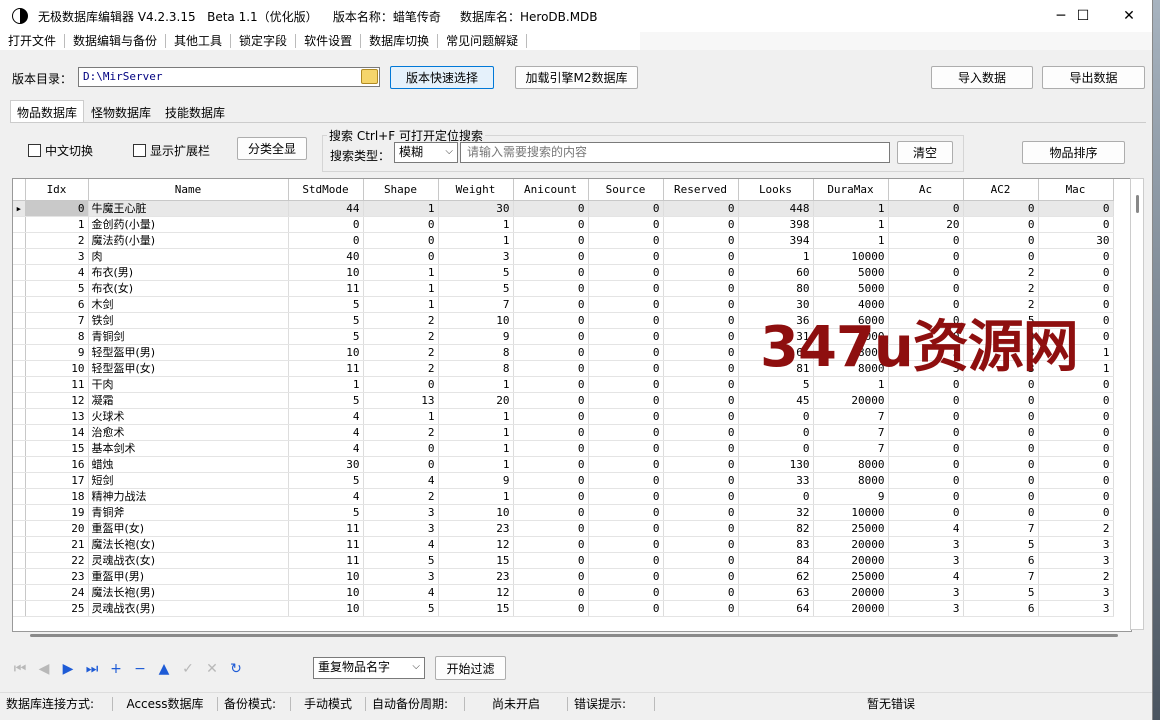 This screenshot has height=720, width=1160. What do you see at coordinates (563, 400) in the screenshot?
I see `table-row: 12 凝霜 5 13 20 0 0 0 45 20000 0 0 0` at bounding box center [563, 400].